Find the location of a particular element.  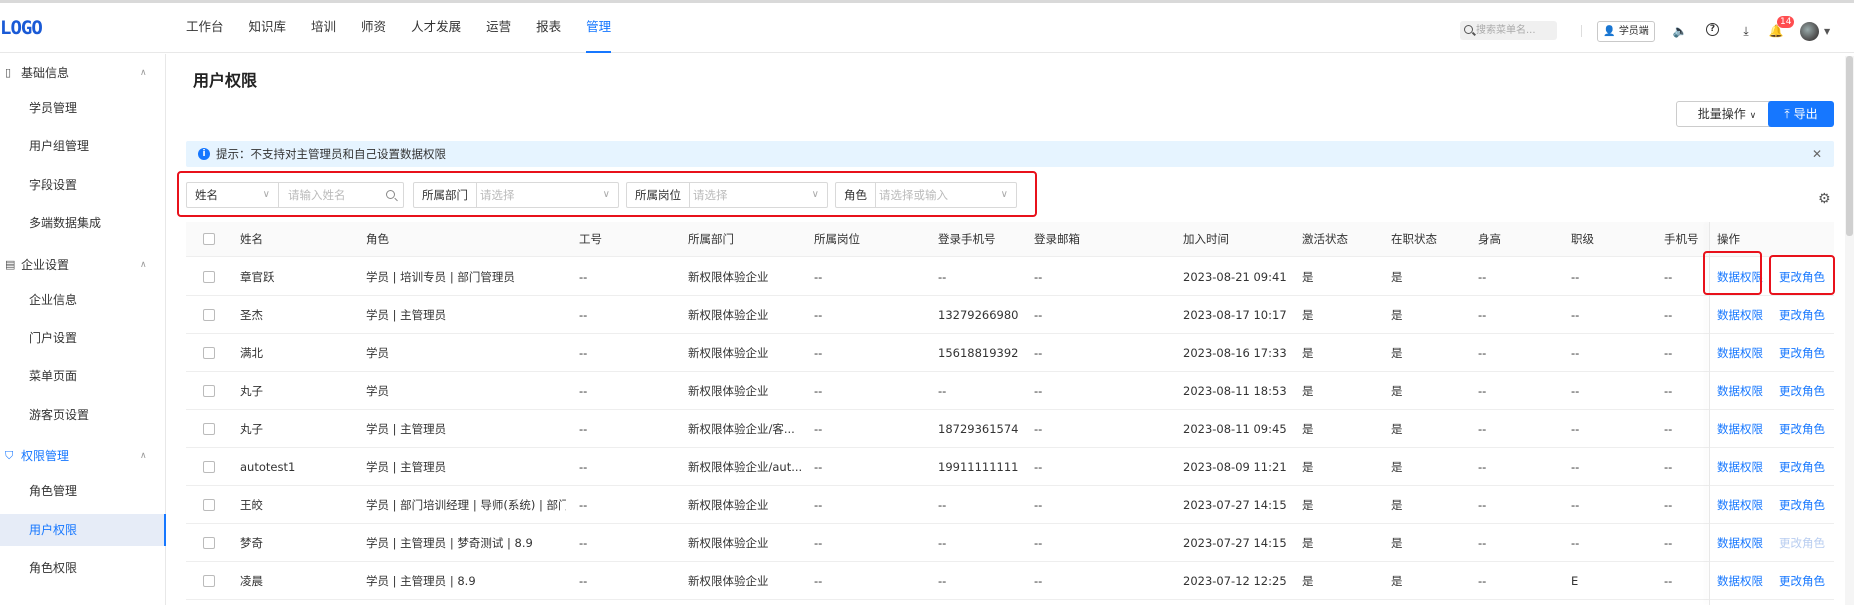

sidebar-item-1-1: 门户设置 is located at coordinates (83, 338).